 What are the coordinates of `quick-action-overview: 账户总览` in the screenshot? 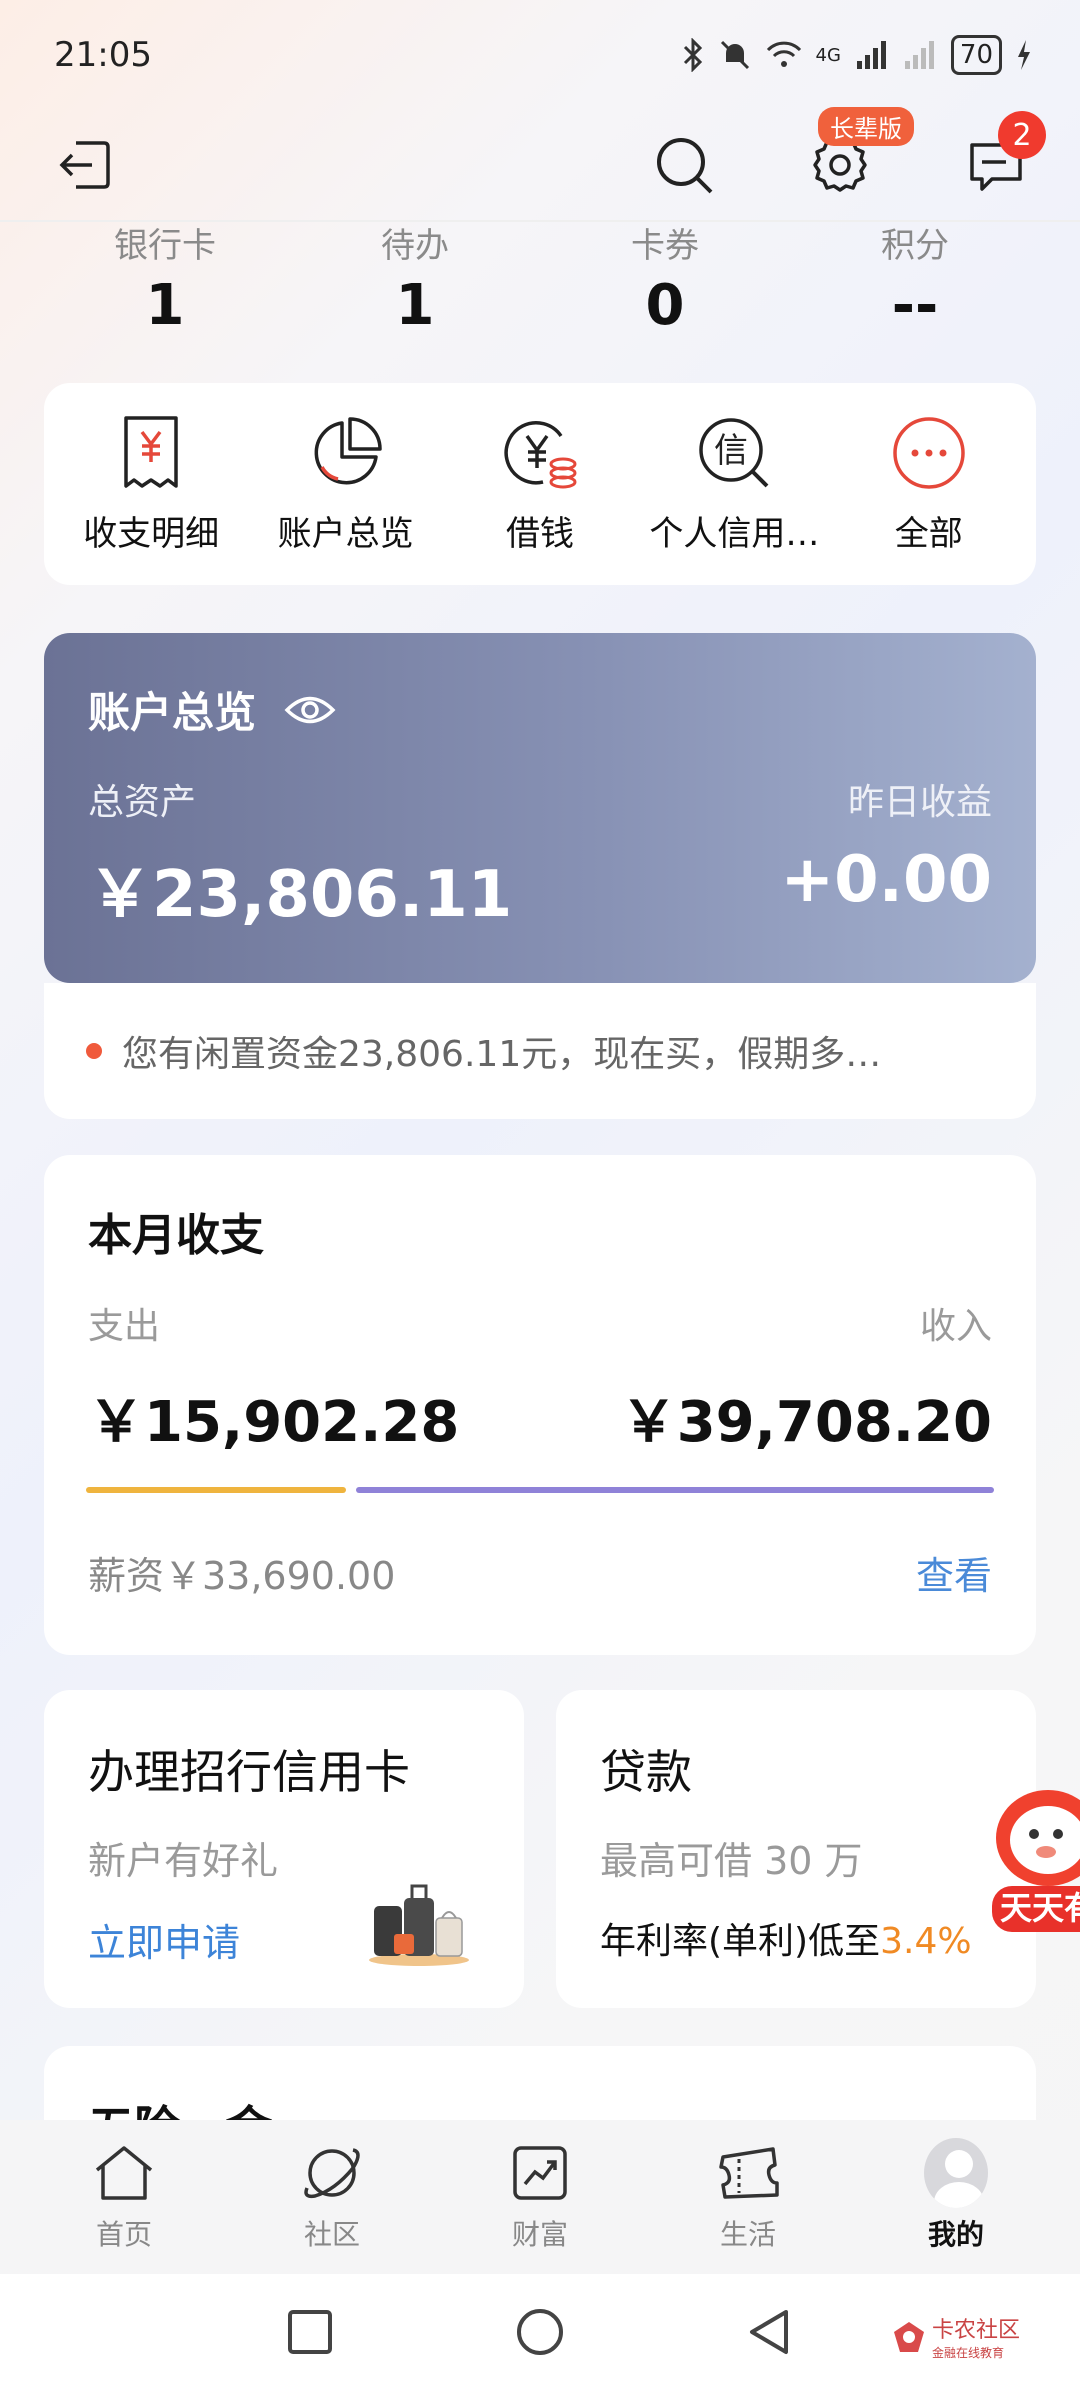 It's located at (346, 484).